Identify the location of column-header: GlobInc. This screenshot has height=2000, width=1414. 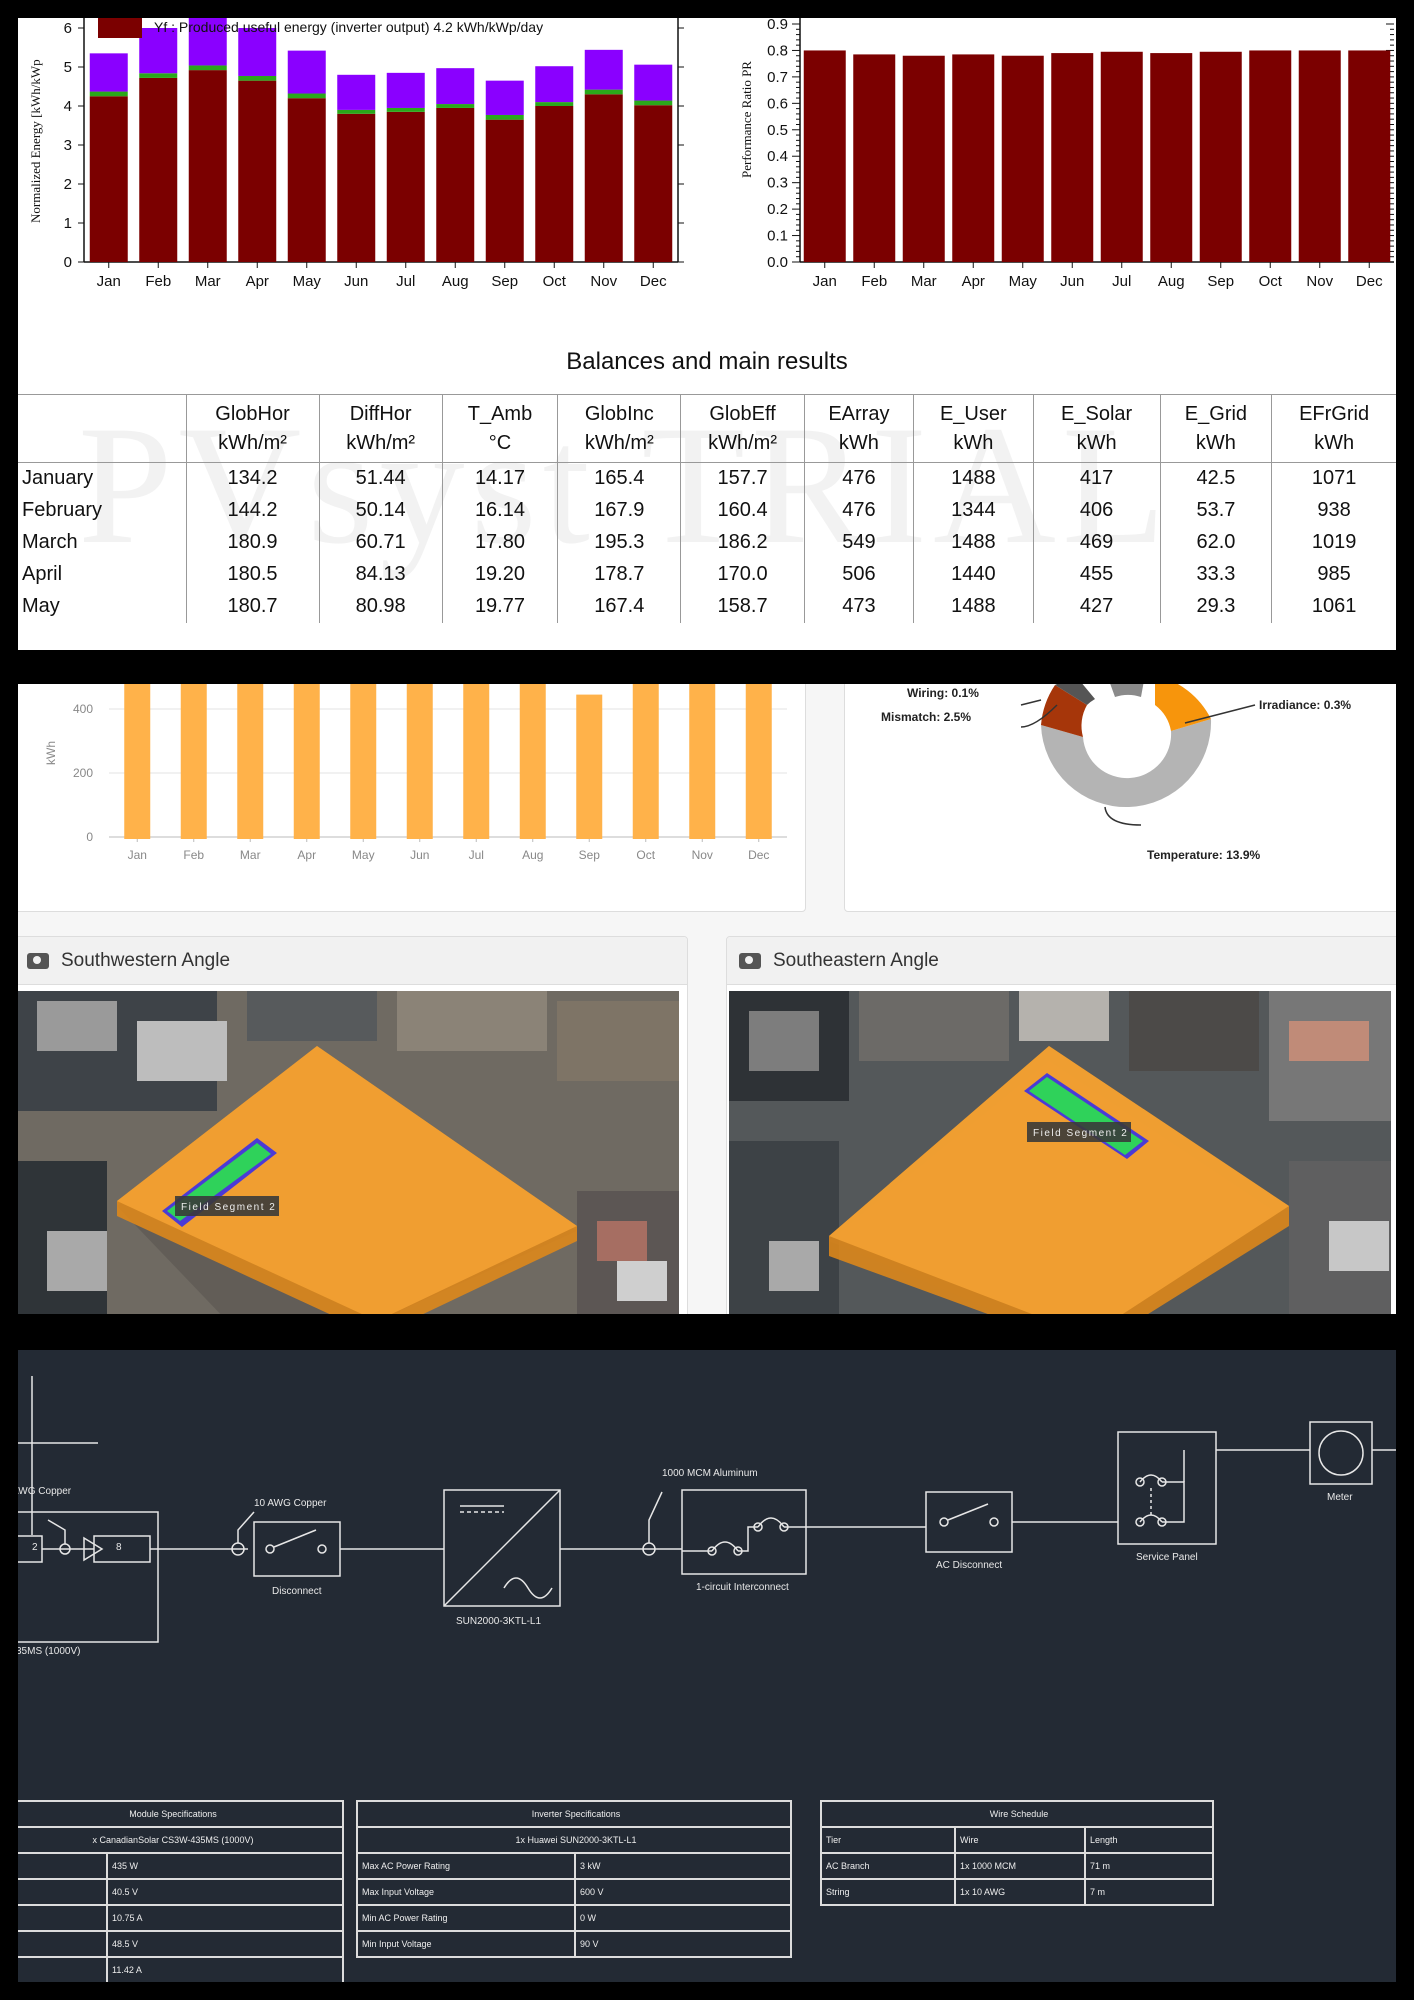
(619, 411).